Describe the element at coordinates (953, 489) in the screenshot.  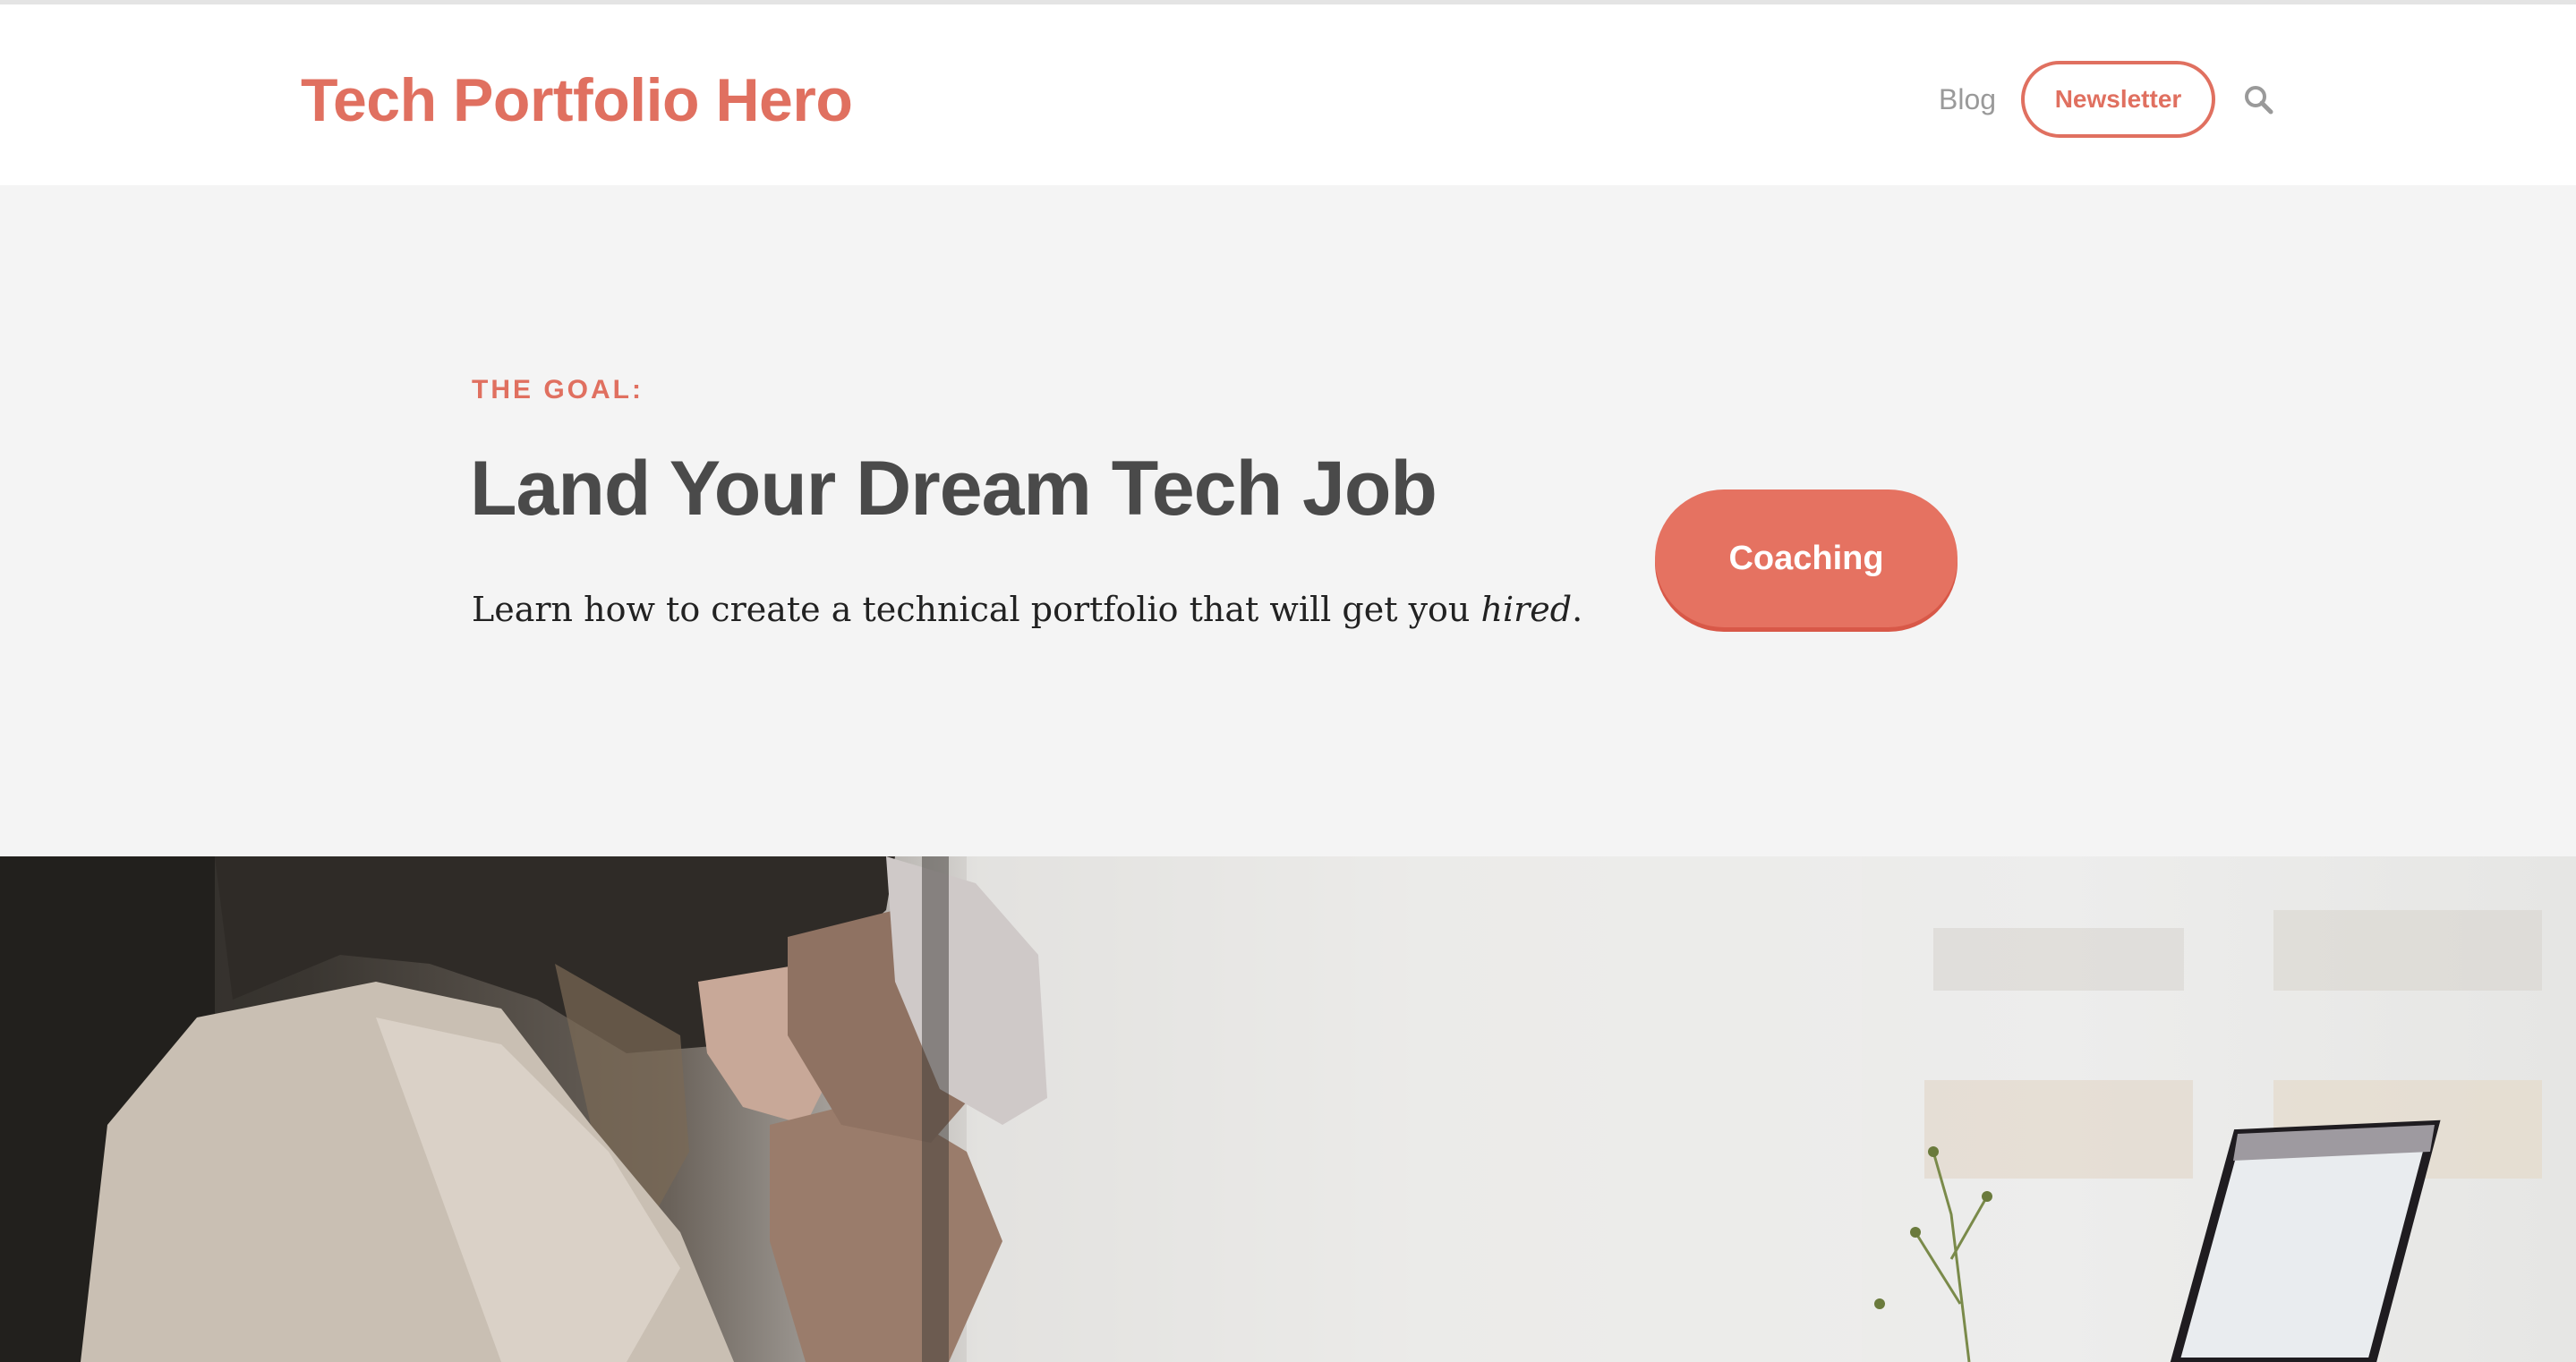
I see `hero-title: Land Your Dream Tech Job` at that location.